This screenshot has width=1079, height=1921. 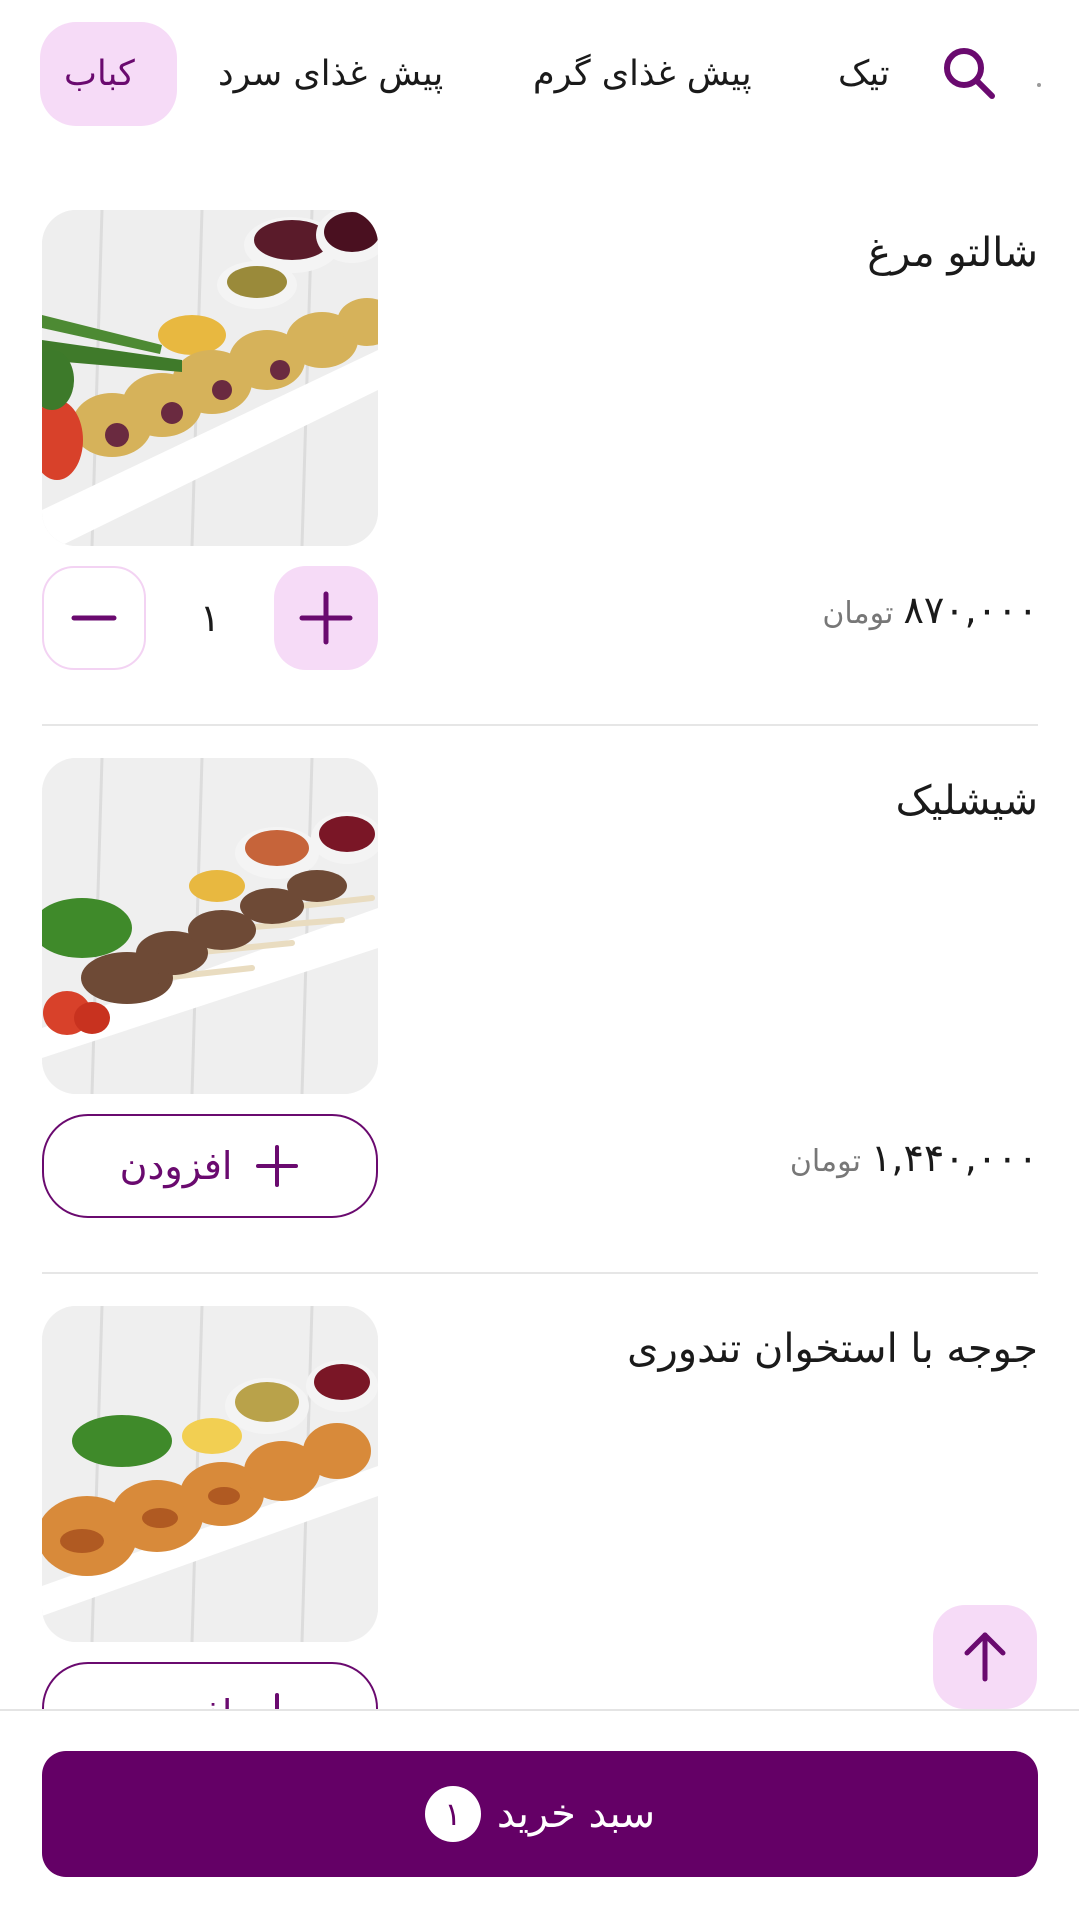 I want to click on category-bar: کباب پیش غذای سرد پیش غذای گرم تیک, so click(x=539, y=75).